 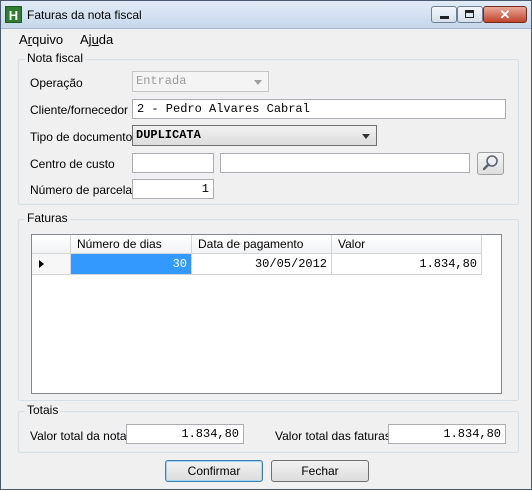 I want to click on tipo-documento-select: DUPLICATA, so click(x=254, y=135).